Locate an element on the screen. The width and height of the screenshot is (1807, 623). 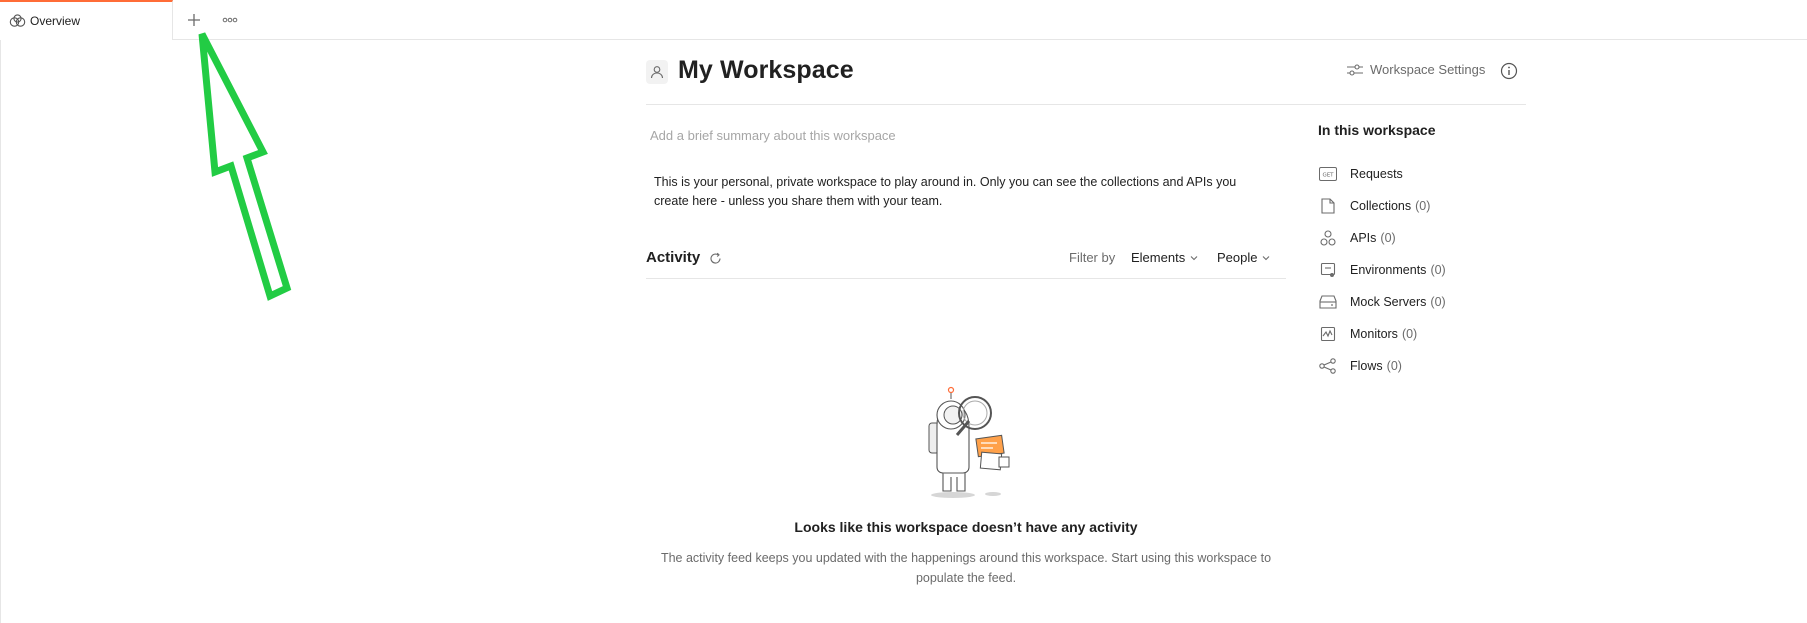
new-tab-button is located at coordinates (194, 20).